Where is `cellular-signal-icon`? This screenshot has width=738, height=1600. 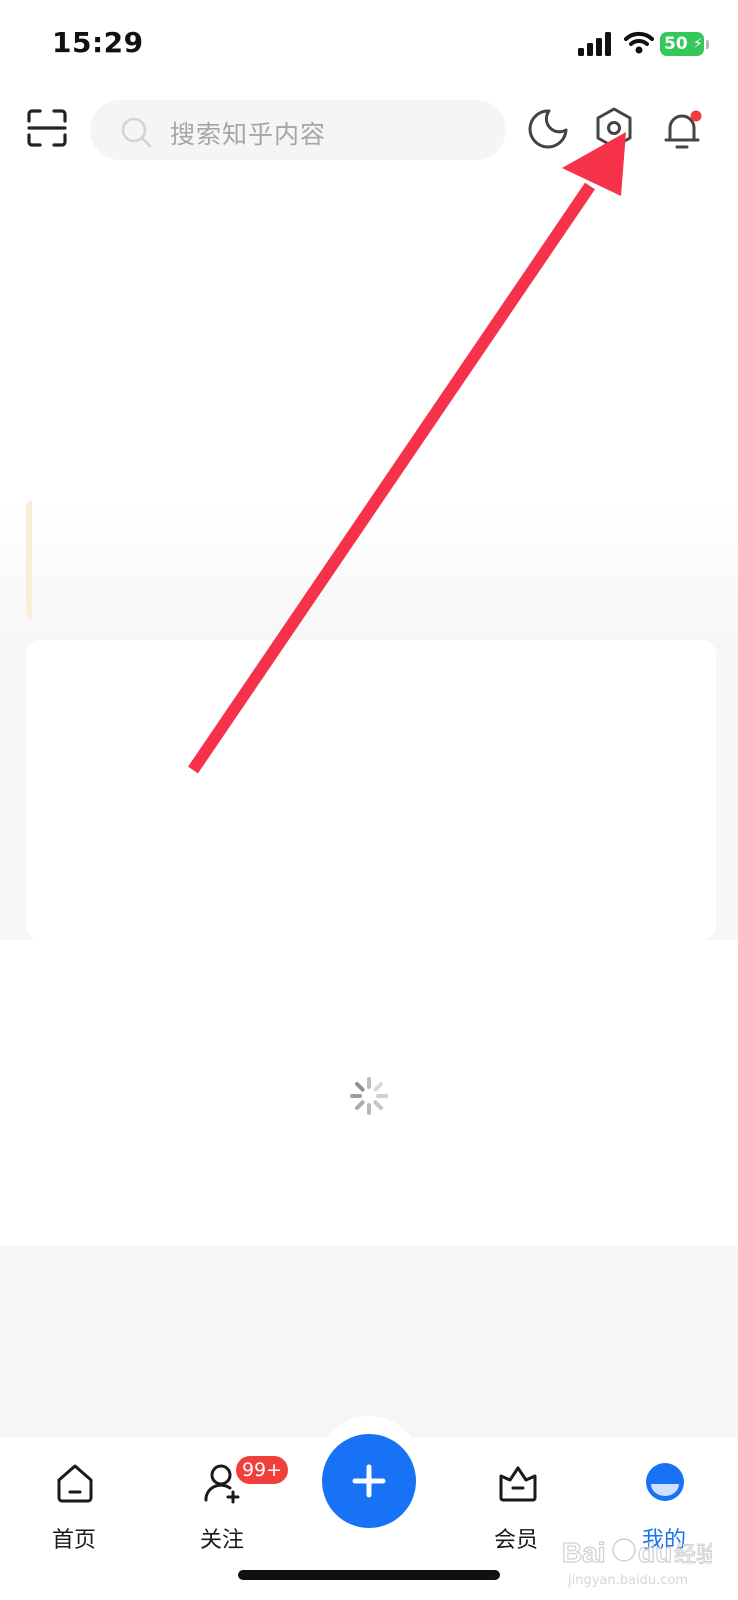
cellular-signal-icon is located at coordinates (594, 44).